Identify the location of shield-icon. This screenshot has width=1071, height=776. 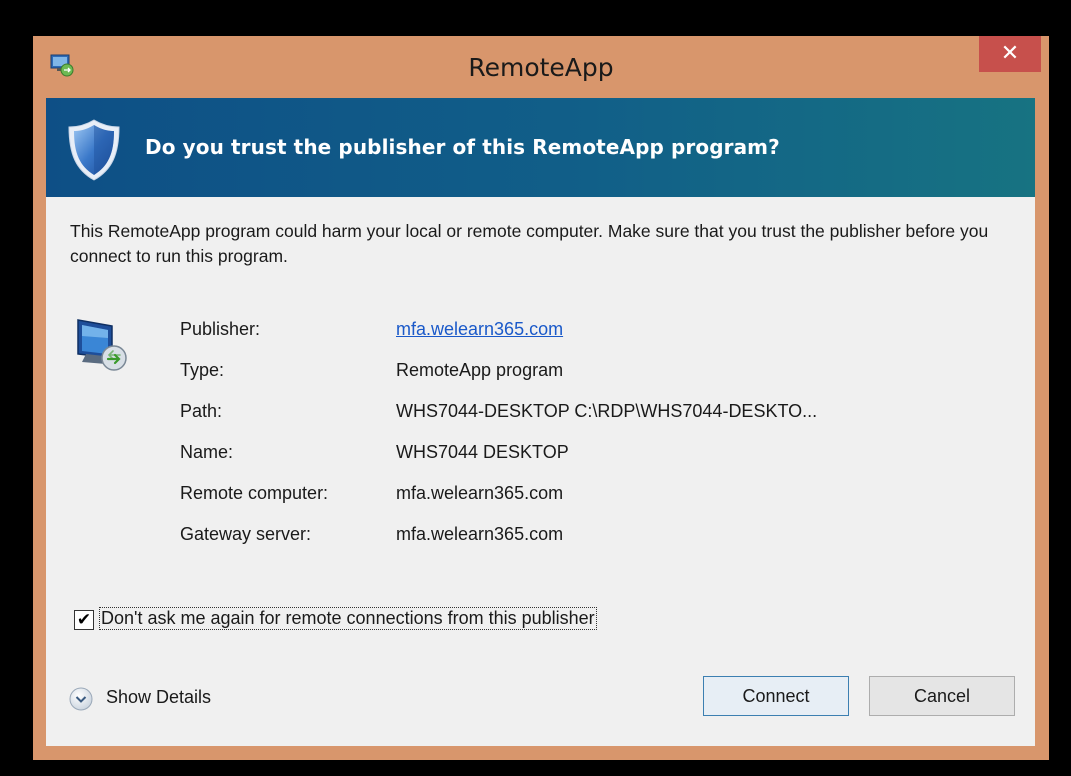
(94, 150).